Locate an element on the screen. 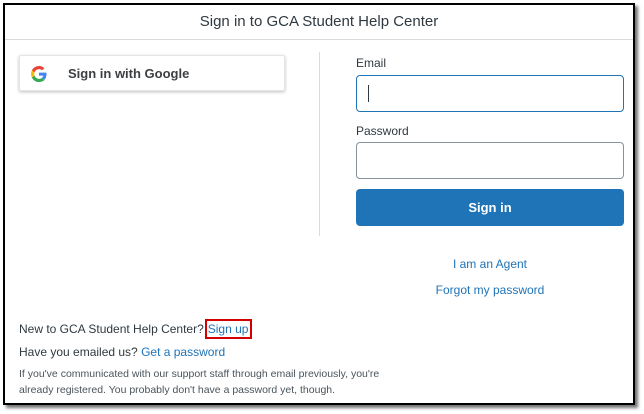 The image size is (644, 414). forgot-password-link: Forgot my password is located at coordinates (490, 290).